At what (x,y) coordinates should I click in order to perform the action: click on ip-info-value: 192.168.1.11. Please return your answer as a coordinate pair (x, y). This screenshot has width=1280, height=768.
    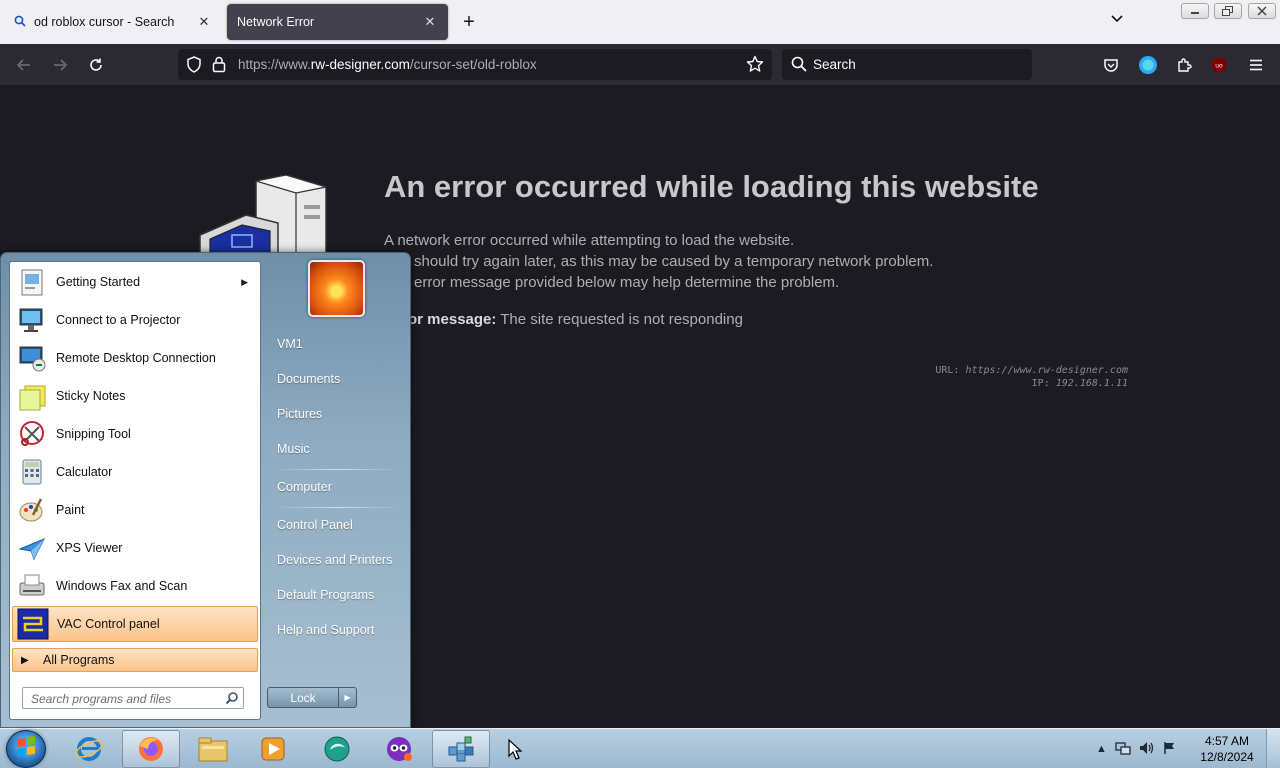
    Looking at the image, I should click on (1091, 383).